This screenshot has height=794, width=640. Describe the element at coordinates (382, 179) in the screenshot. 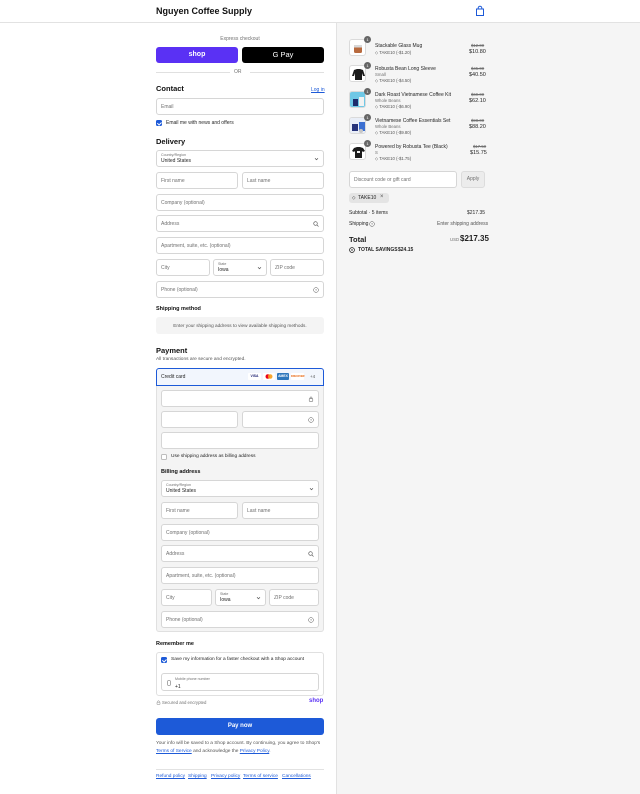

I see `discount-code-placeholder: Discount code or gift card` at that location.